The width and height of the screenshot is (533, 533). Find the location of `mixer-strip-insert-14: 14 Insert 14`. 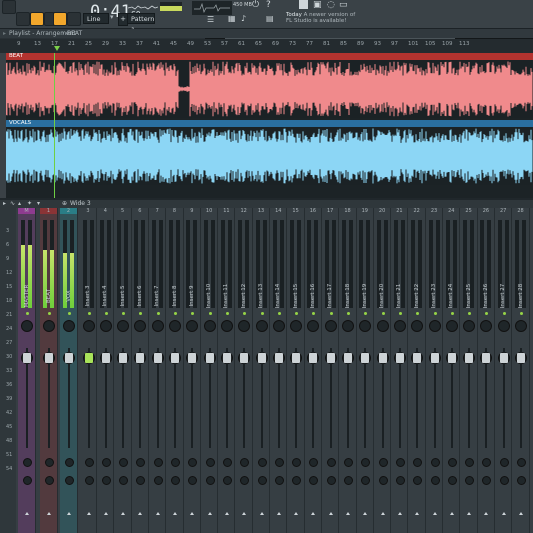

mixer-strip-insert-14: 14 Insert 14 is located at coordinates (279, 370).